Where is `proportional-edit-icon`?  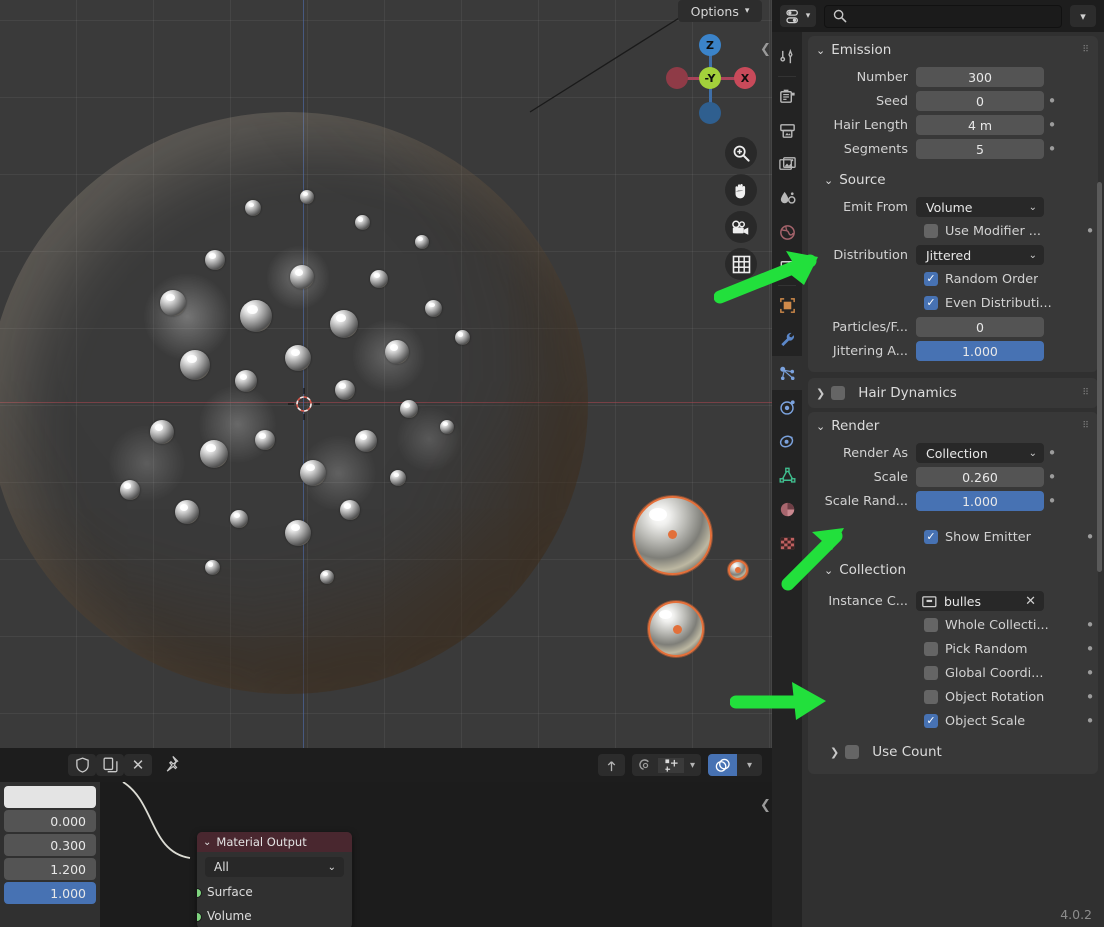
proportional-edit-icon is located at coordinates (645, 765).